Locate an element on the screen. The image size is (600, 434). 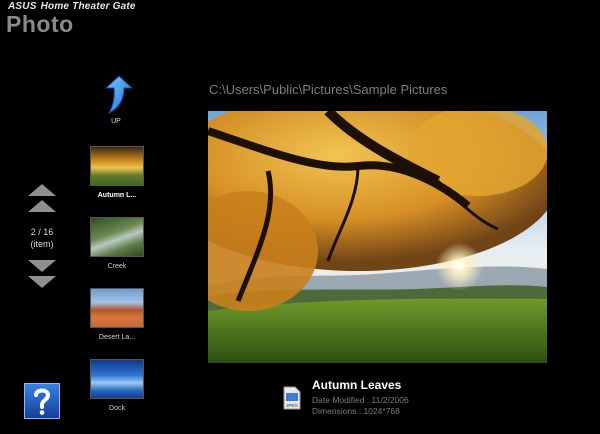
page-down-button is located at coordinates (42, 283).